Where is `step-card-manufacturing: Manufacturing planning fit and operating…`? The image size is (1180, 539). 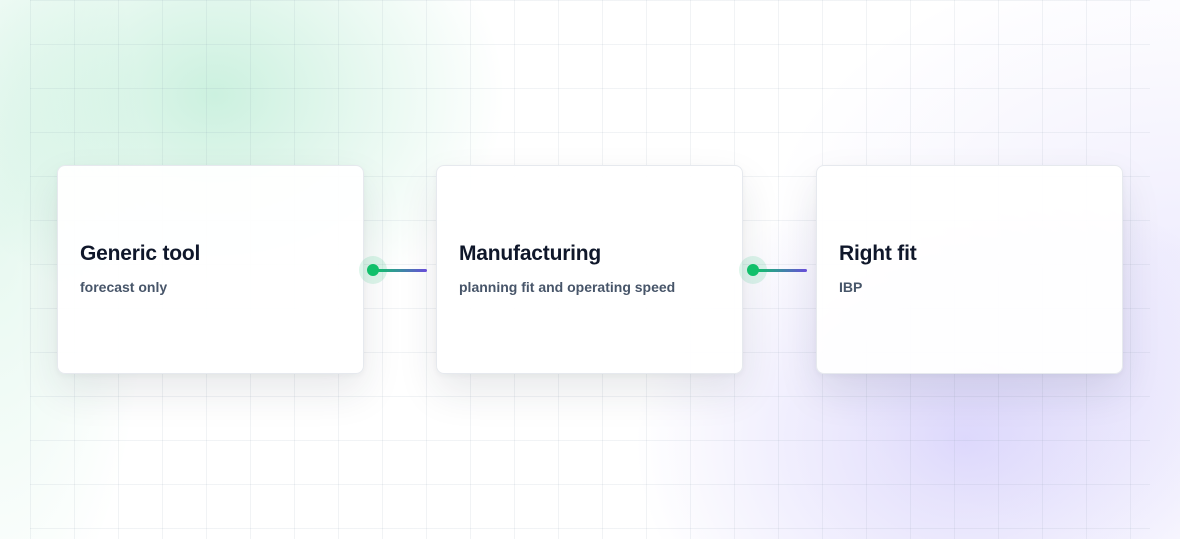 step-card-manufacturing: Manufacturing planning fit and operating… is located at coordinates (589, 269).